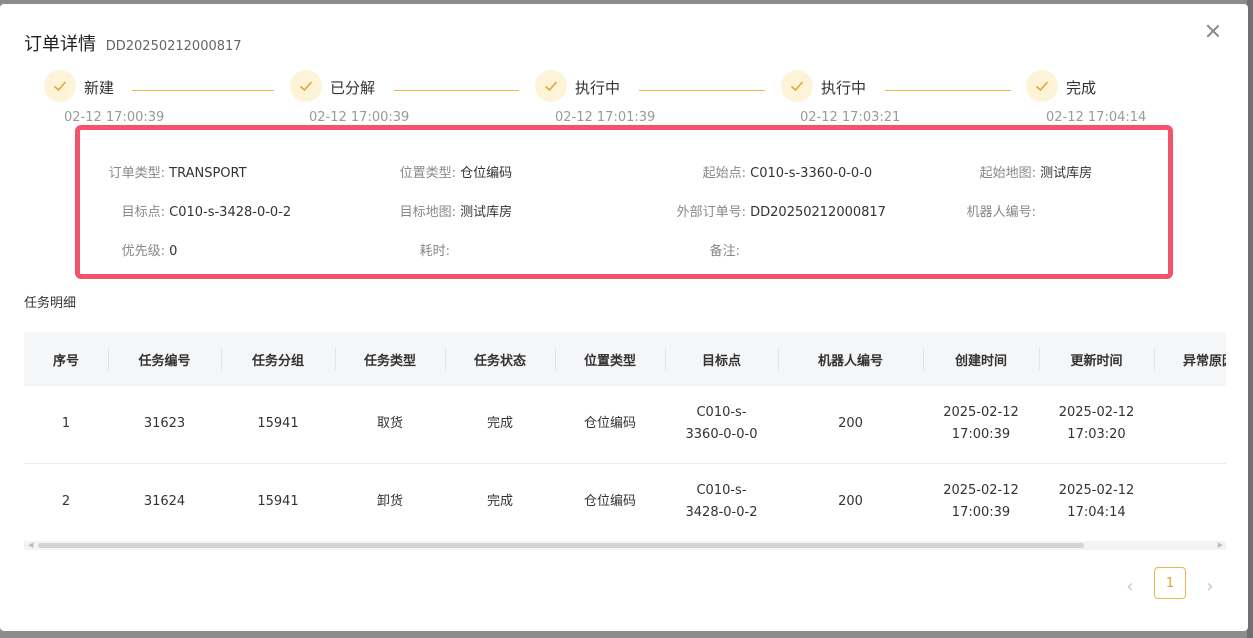 This screenshot has height=638, width=1253. I want to click on step-label: 已分解, so click(353, 88).